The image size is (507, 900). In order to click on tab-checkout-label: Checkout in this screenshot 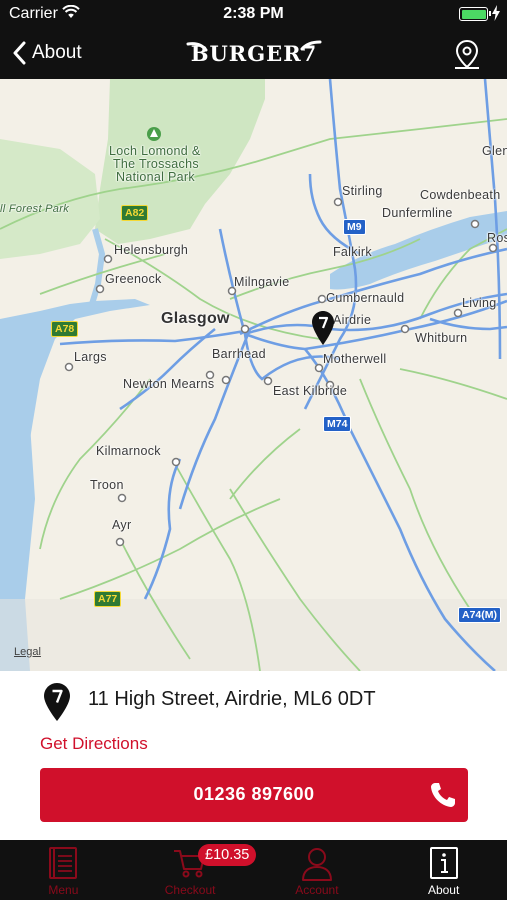, I will do `click(190, 890)`.